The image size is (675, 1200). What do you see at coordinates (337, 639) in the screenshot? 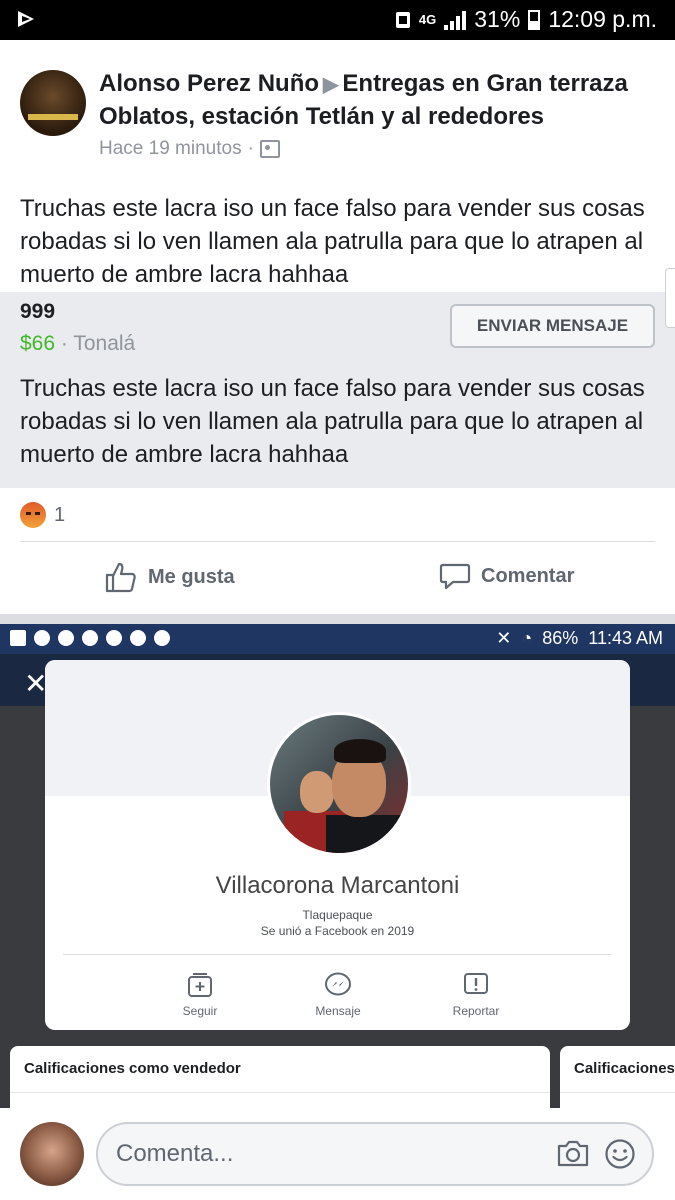
I see `embedded-status-bar: ✕ ◔ 86% 11:43 AM` at bounding box center [337, 639].